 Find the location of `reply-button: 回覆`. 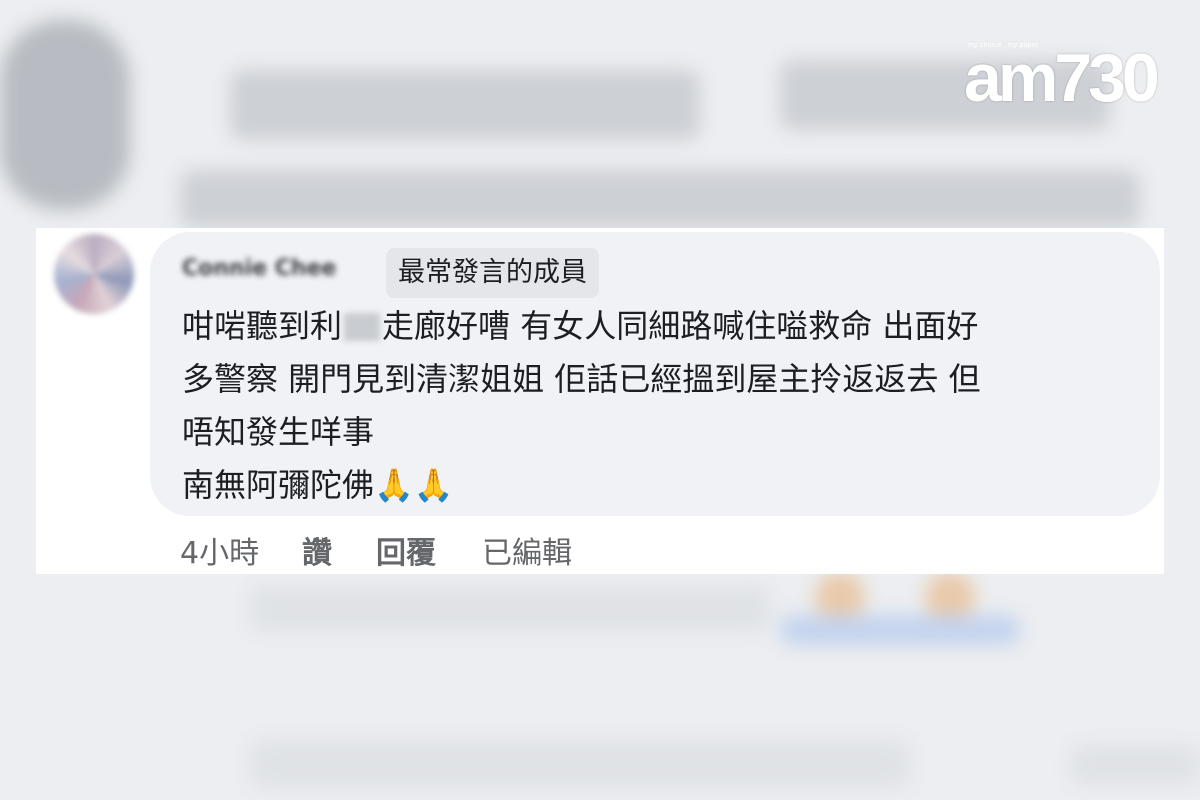

reply-button: 回覆 is located at coordinates (406, 550).